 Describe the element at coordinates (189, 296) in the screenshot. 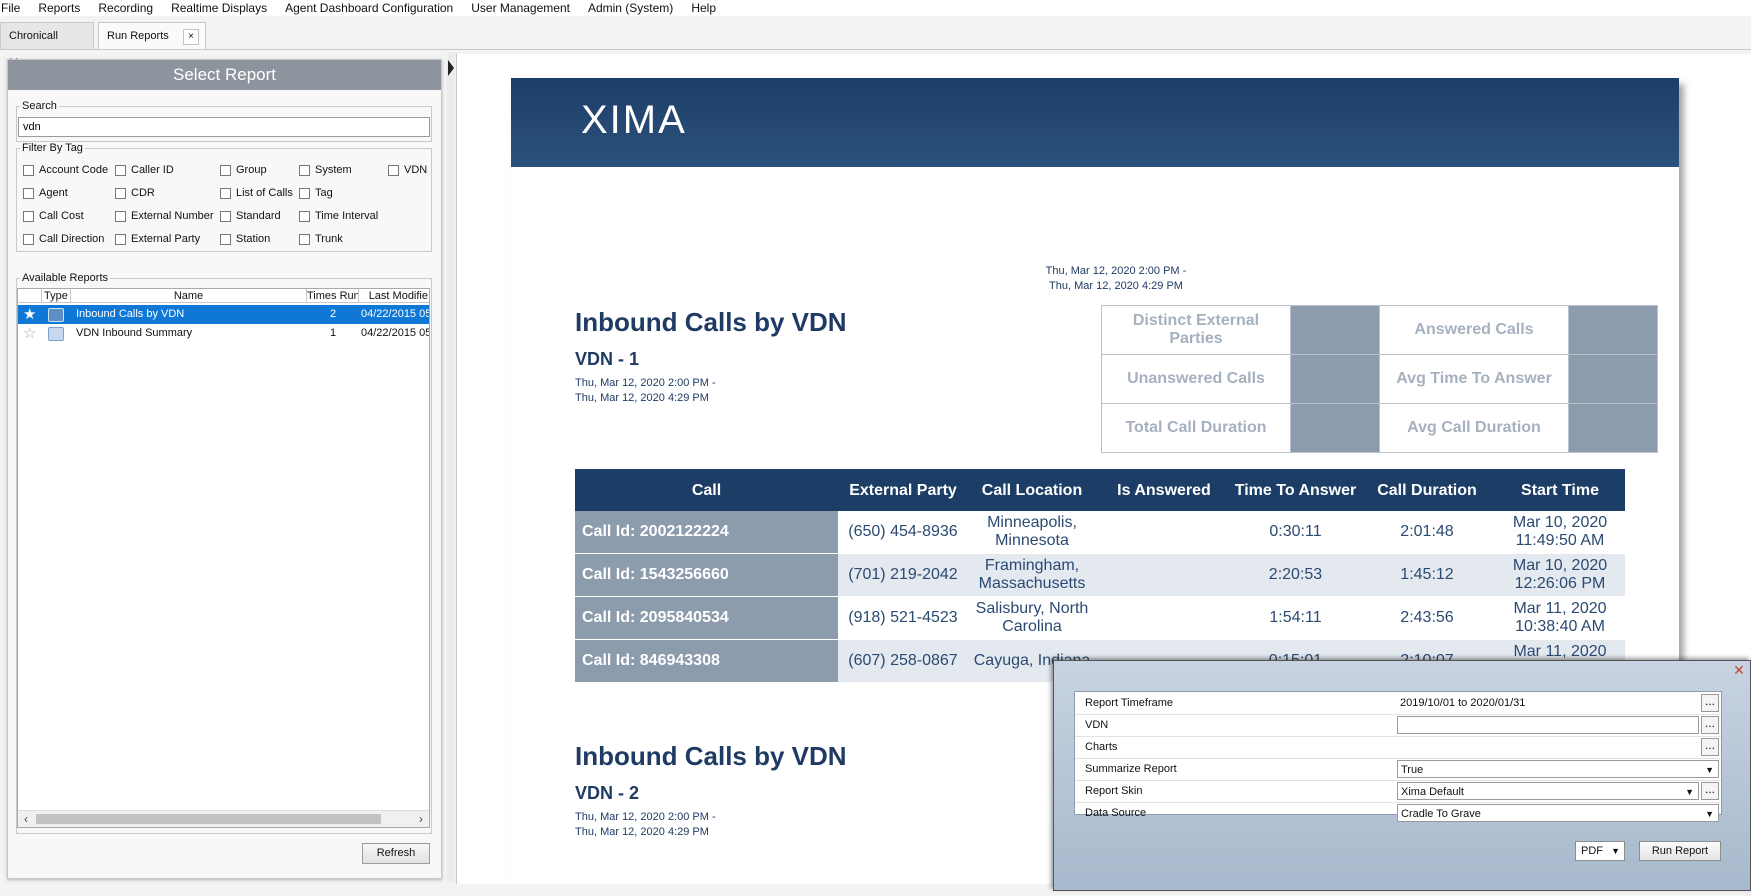

I see `col-name: Name` at that location.